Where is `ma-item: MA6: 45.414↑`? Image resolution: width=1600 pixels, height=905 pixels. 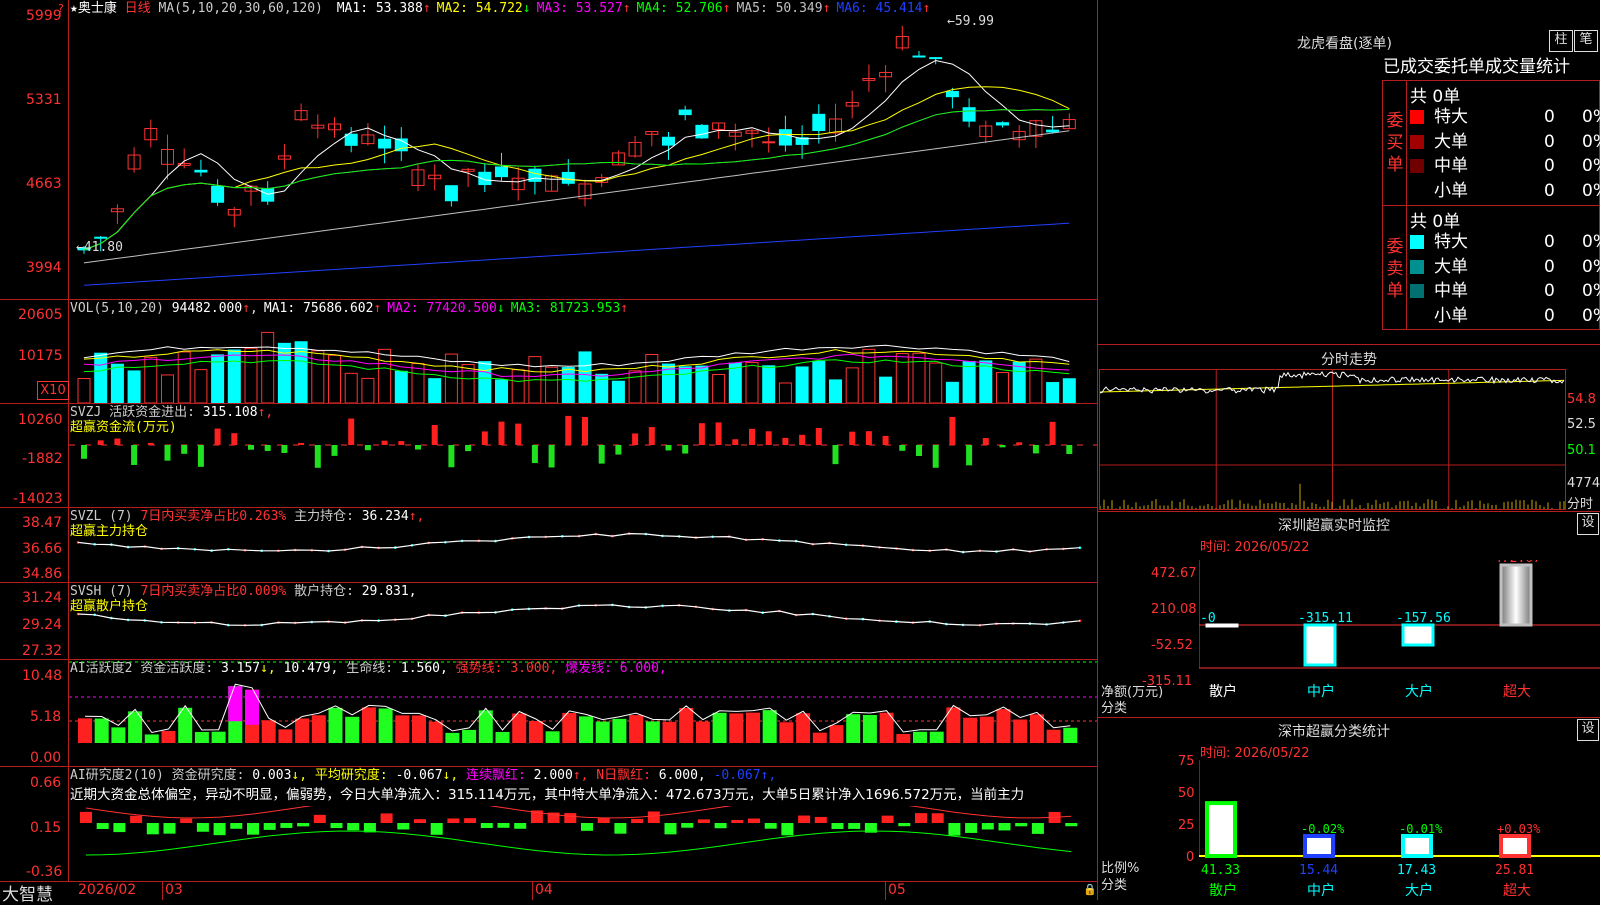 ma-item: MA6: 45.414↑ is located at coordinates (883, 8).